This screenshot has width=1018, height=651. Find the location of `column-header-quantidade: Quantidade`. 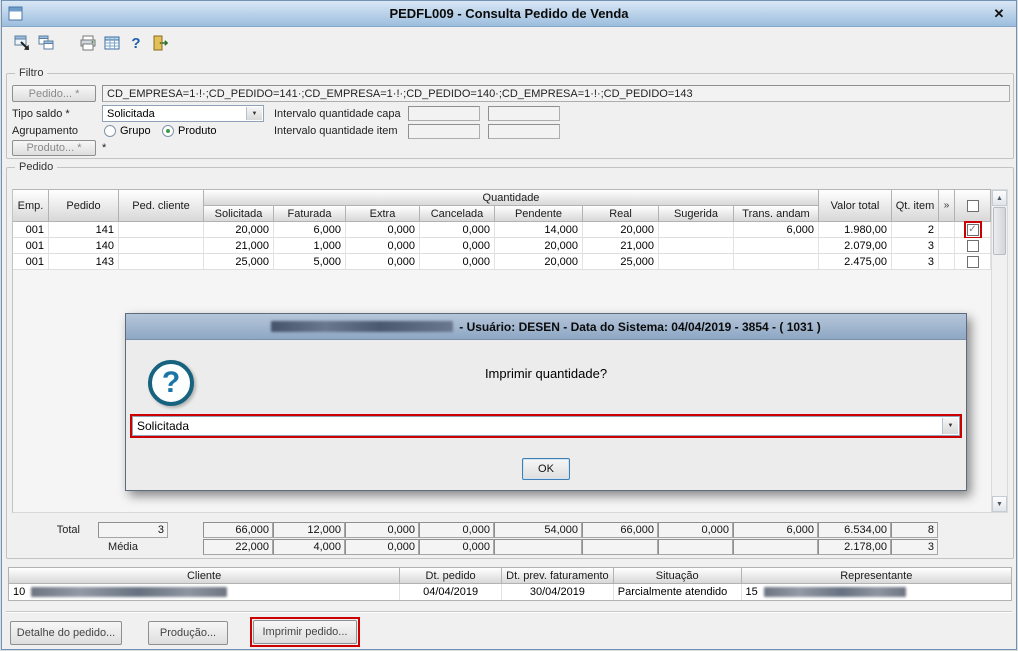

column-header-quantidade: Quantidade is located at coordinates (511, 198).